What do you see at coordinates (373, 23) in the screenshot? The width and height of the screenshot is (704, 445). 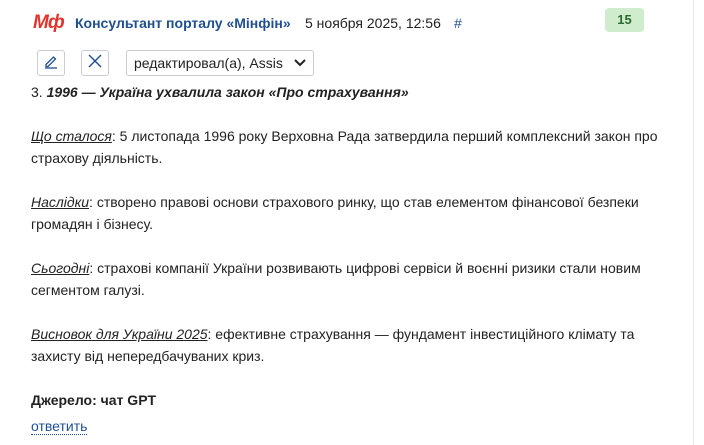 I see `post-date: 5 ноября 2025, 12:56` at bounding box center [373, 23].